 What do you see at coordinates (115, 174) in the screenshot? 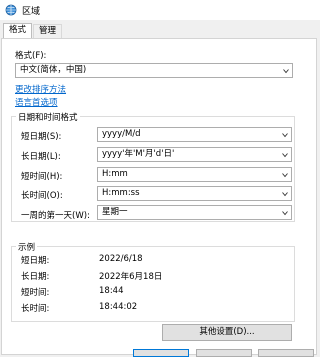
I see `short-time-value: H:mm` at bounding box center [115, 174].